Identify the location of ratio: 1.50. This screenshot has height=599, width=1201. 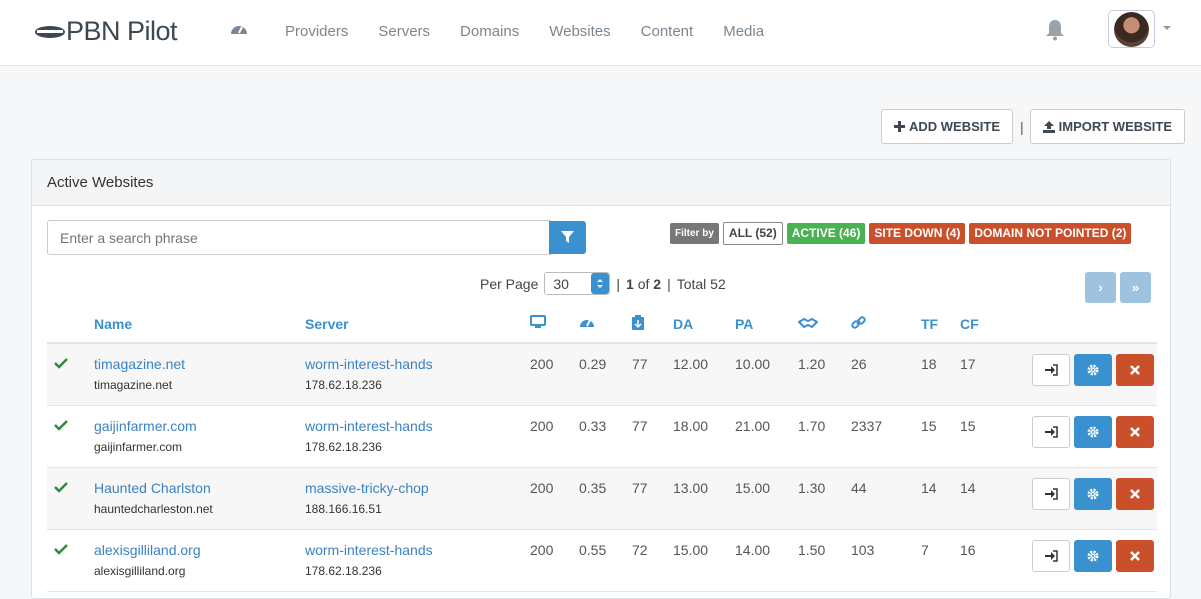
(824, 560).